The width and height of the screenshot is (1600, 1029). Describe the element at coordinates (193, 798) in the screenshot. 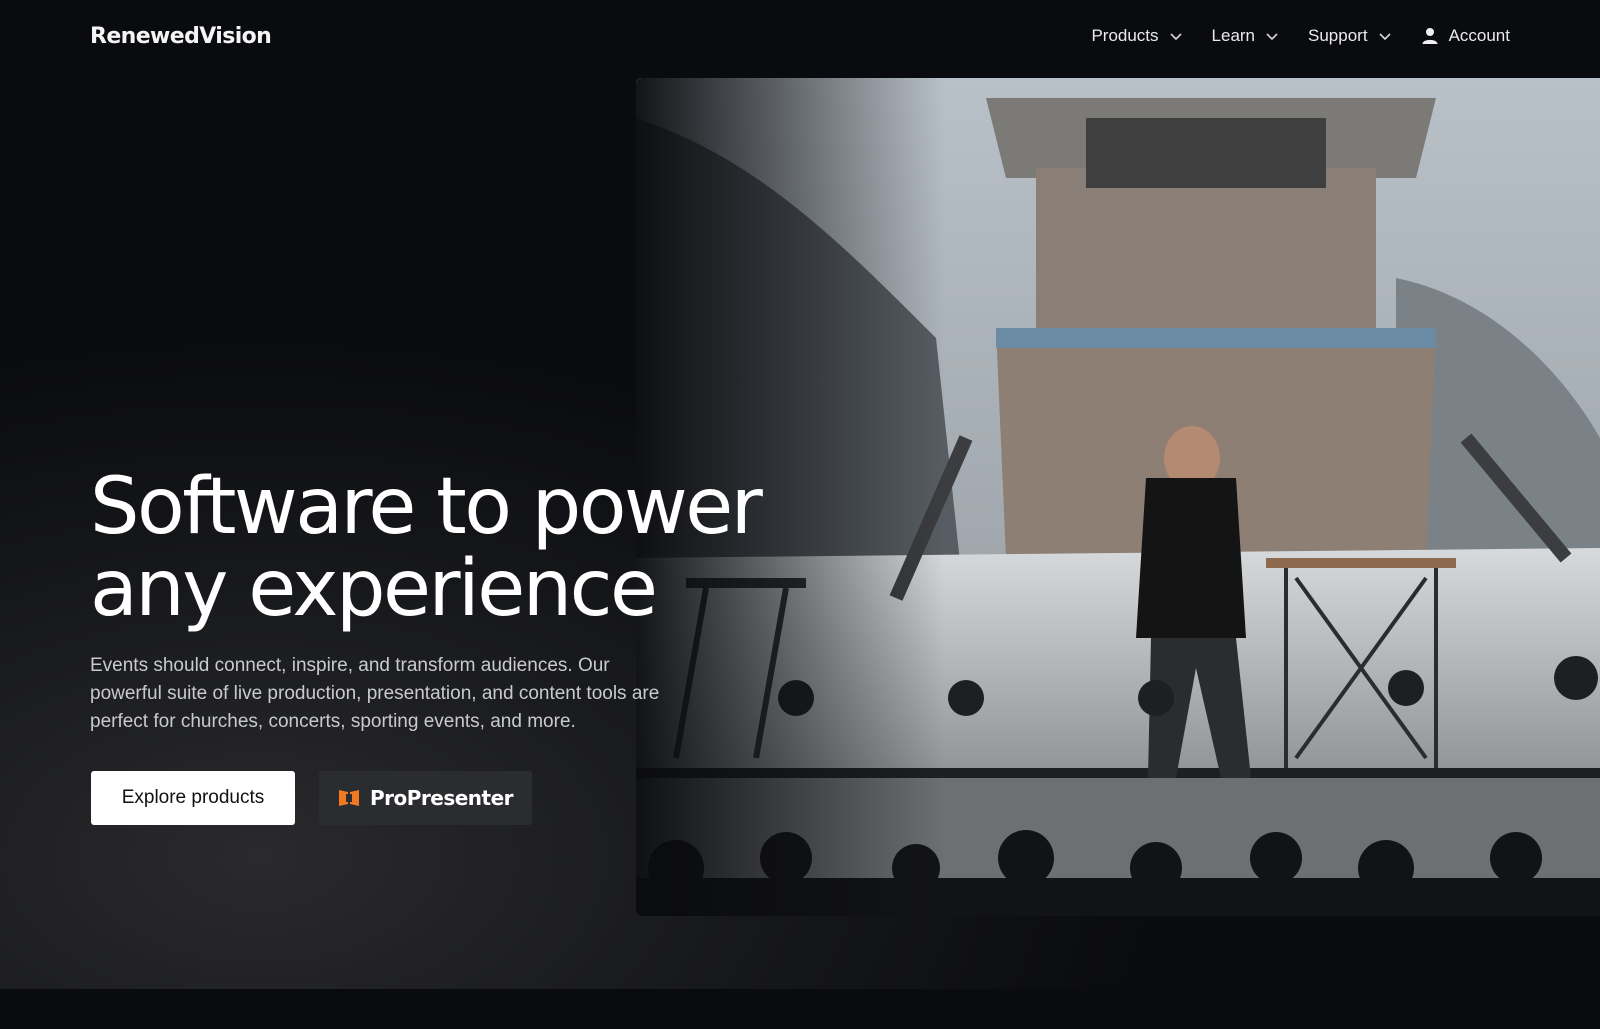

I see `explore-products-button: Explore products` at that location.